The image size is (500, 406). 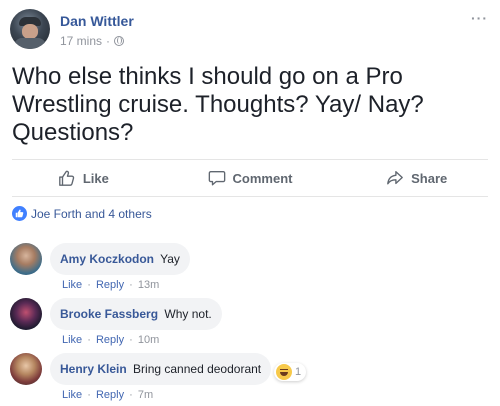 I want to click on comment-actions: Like · Reply · 7m, so click(x=107, y=395).